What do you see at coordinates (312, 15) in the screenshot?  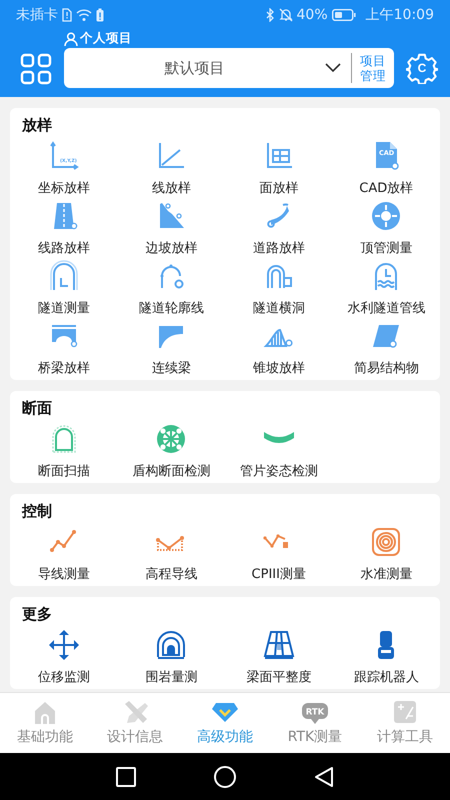 I see `battery-percent: 40%` at bounding box center [312, 15].